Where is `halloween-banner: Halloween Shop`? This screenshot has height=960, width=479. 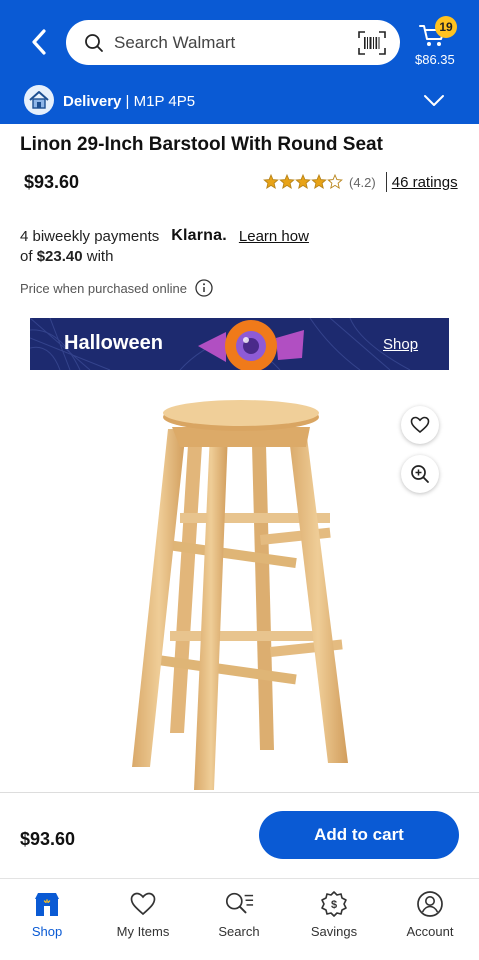
halloween-banner: Halloween Shop is located at coordinates (239, 344).